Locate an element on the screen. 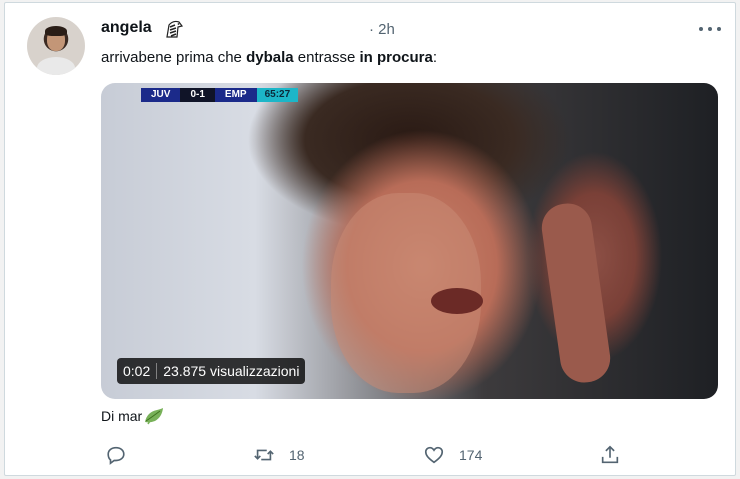 This screenshot has height=479, width=740. tweet-text-bold: dybala is located at coordinates (270, 57).